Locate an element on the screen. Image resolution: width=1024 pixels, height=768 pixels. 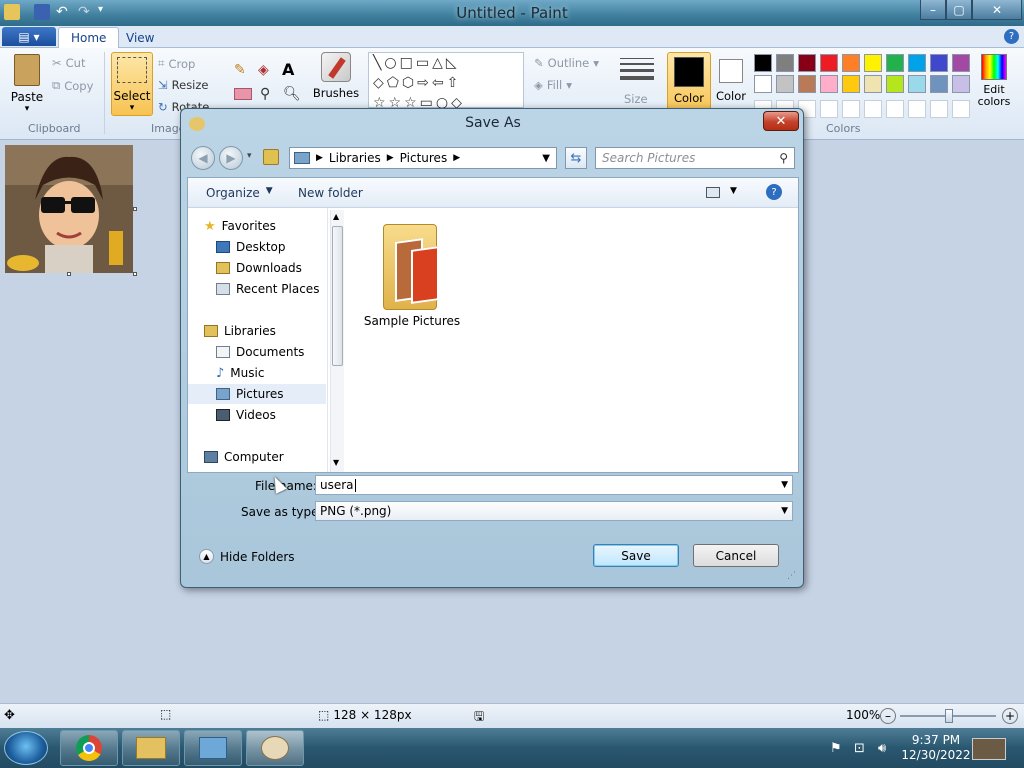
resize-grip: ⋰ is located at coordinates (791, 576).